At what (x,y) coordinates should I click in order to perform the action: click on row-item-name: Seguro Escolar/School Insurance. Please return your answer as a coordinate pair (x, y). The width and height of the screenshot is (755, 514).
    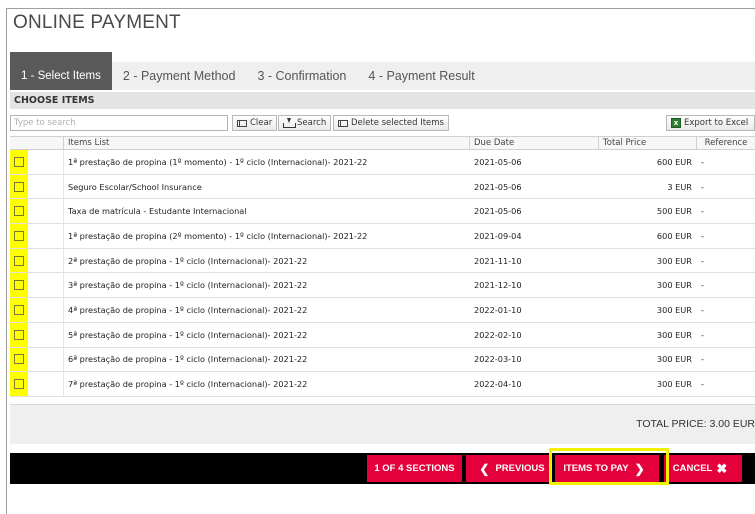
    Looking at the image, I should click on (135, 186).